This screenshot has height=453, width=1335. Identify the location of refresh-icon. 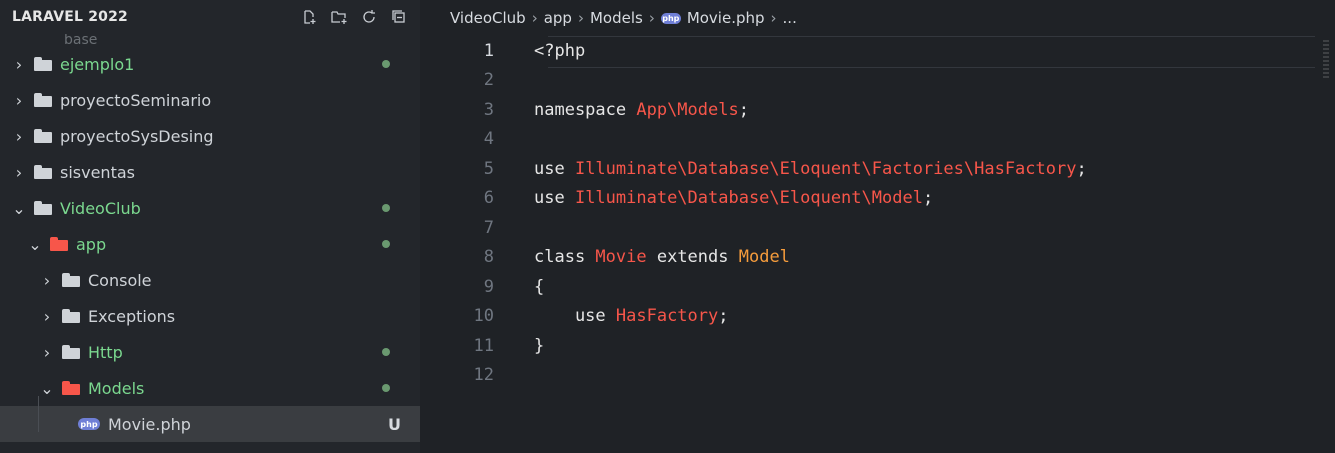
(369, 17).